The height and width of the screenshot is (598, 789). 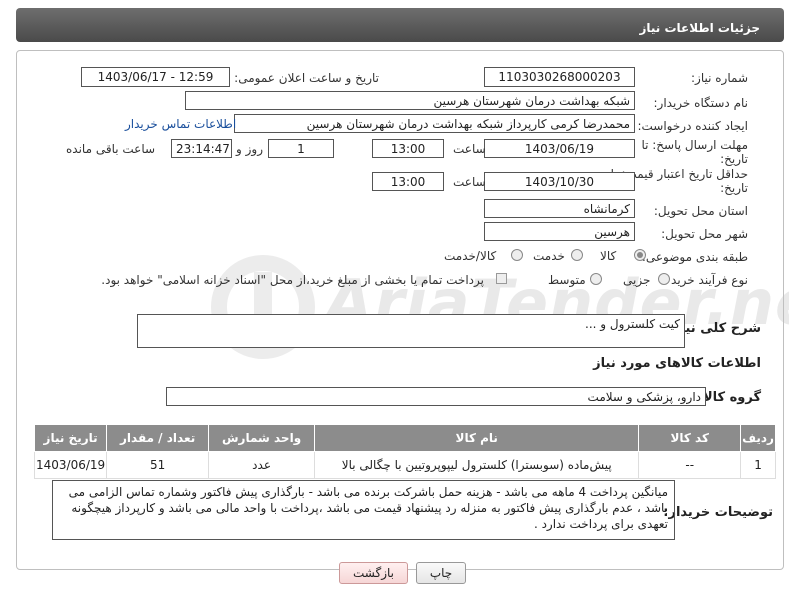 What do you see at coordinates (596, 279) in the screenshot?
I see `process-radio-medium` at bounding box center [596, 279].